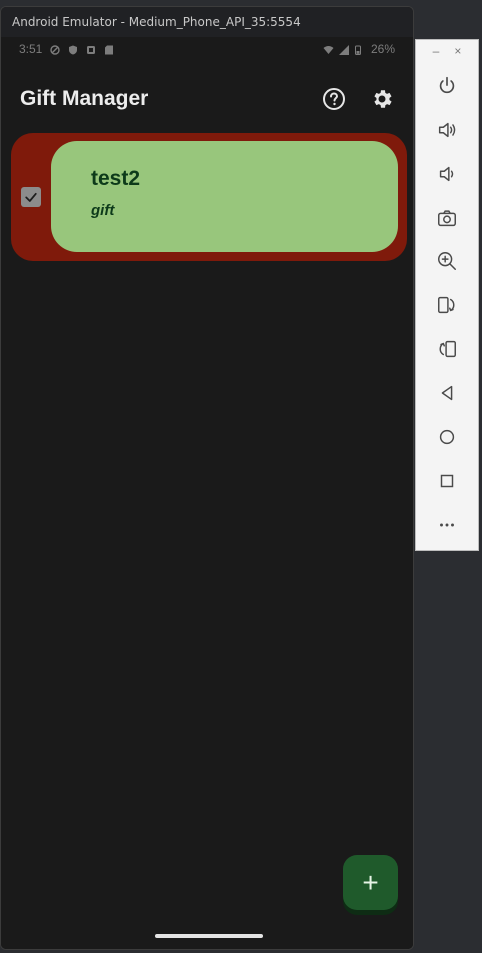 The height and width of the screenshot is (953, 482). I want to click on rotate-right-icon, so click(447, 349).